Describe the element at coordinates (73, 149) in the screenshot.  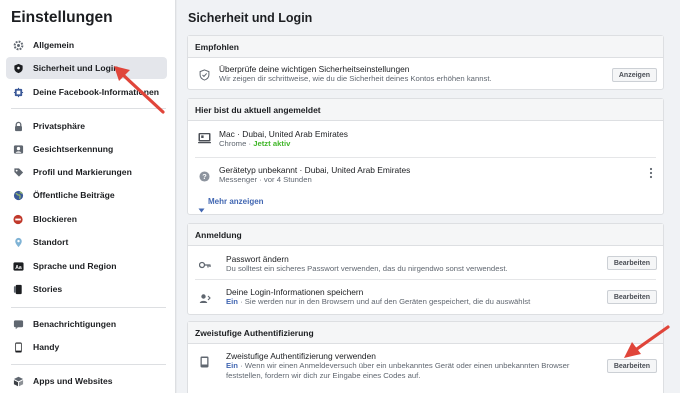
I see `sidebar-item-label: Gesichtserkennung` at that location.